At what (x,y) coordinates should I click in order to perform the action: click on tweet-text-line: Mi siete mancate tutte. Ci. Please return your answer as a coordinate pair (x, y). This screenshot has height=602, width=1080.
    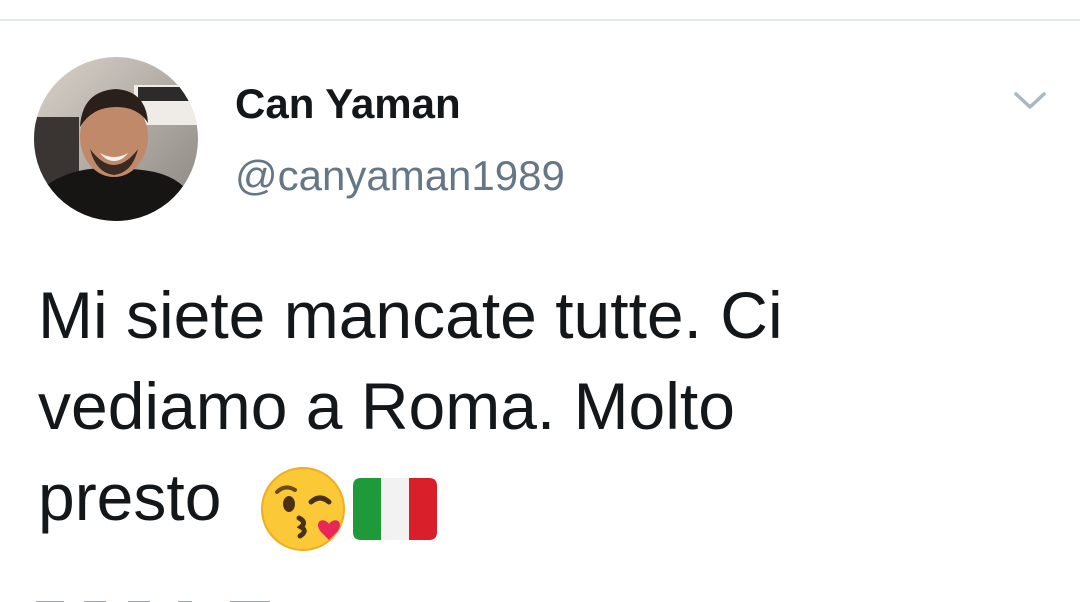
    Looking at the image, I should click on (410, 315).